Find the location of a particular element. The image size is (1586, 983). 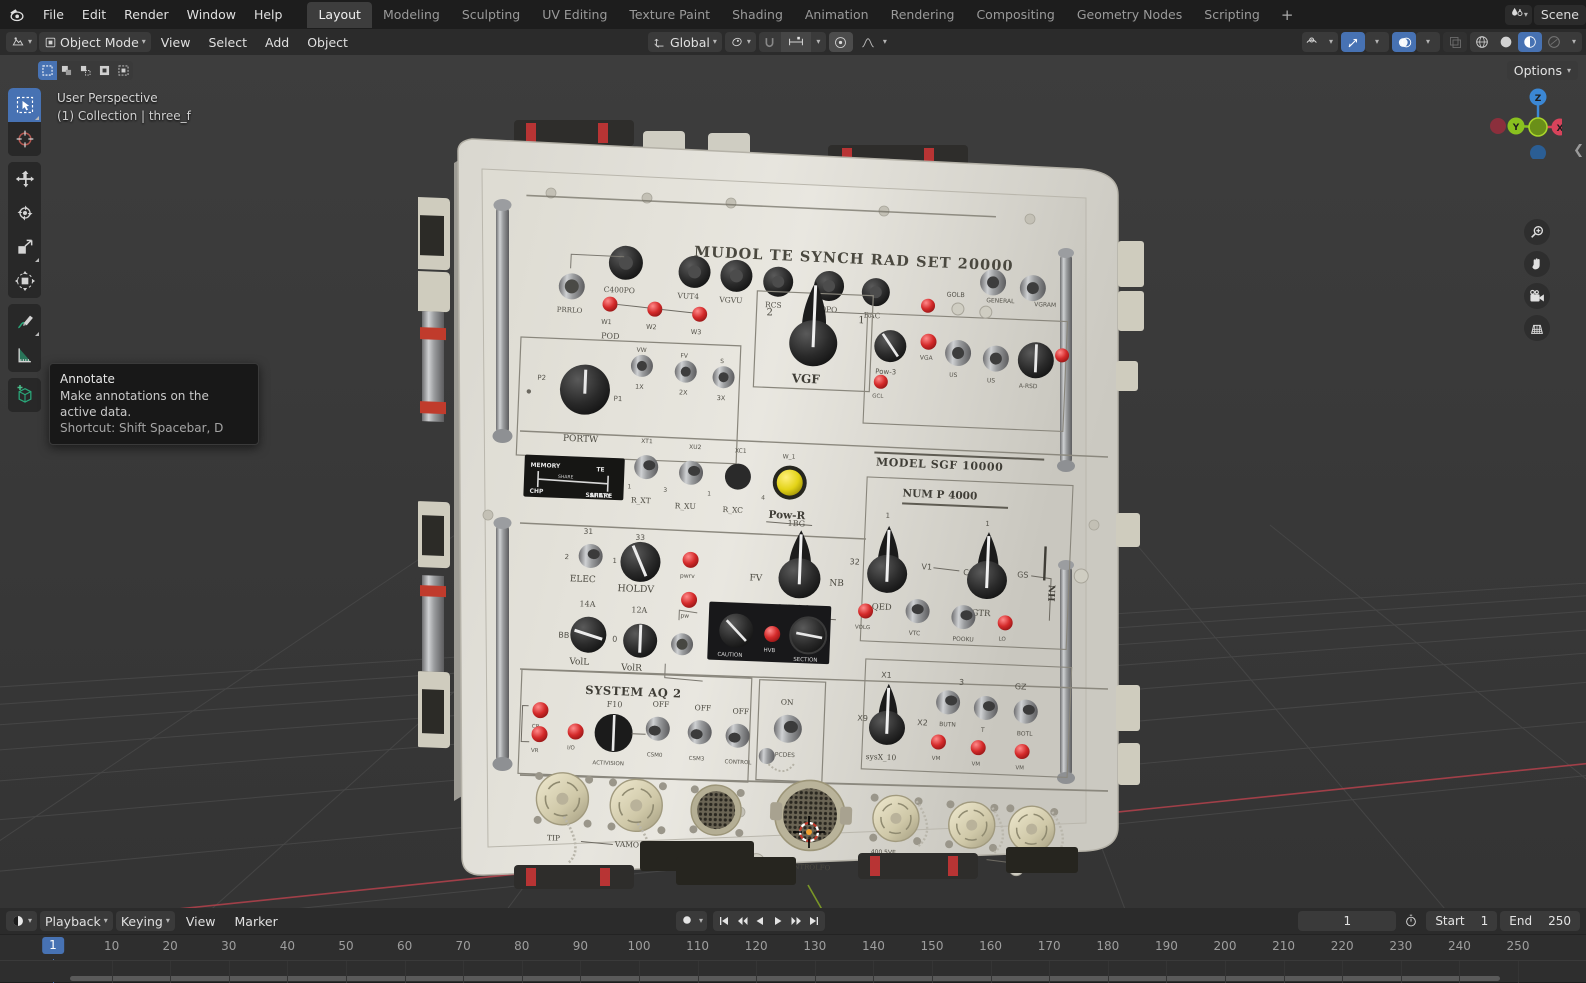

play-reverse-button is located at coordinates (760, 921).